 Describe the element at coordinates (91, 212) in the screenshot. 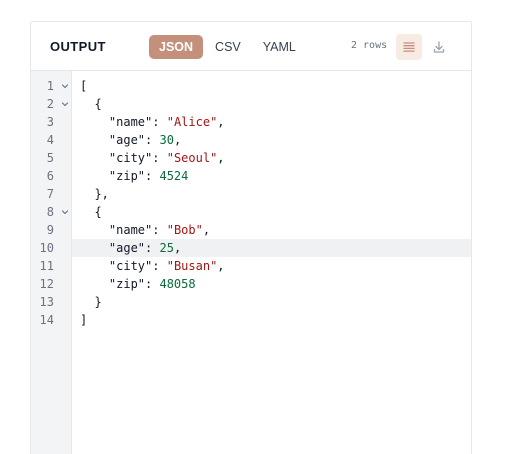

I see `token-pun: {` at that location.